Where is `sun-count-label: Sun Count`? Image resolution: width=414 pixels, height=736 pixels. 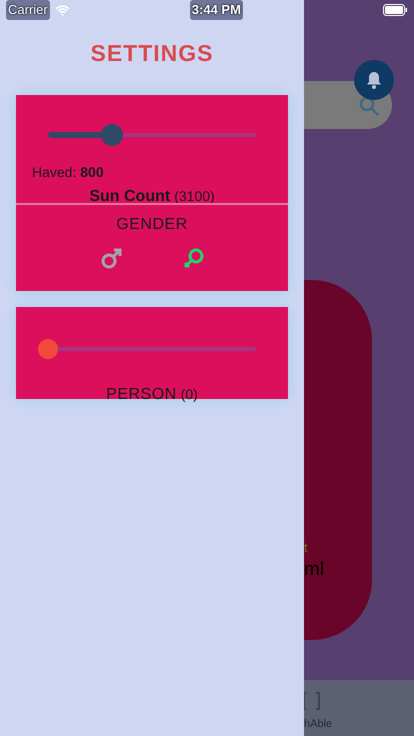
sun-count-label: Sun Count is located at coordinates (129, 196).